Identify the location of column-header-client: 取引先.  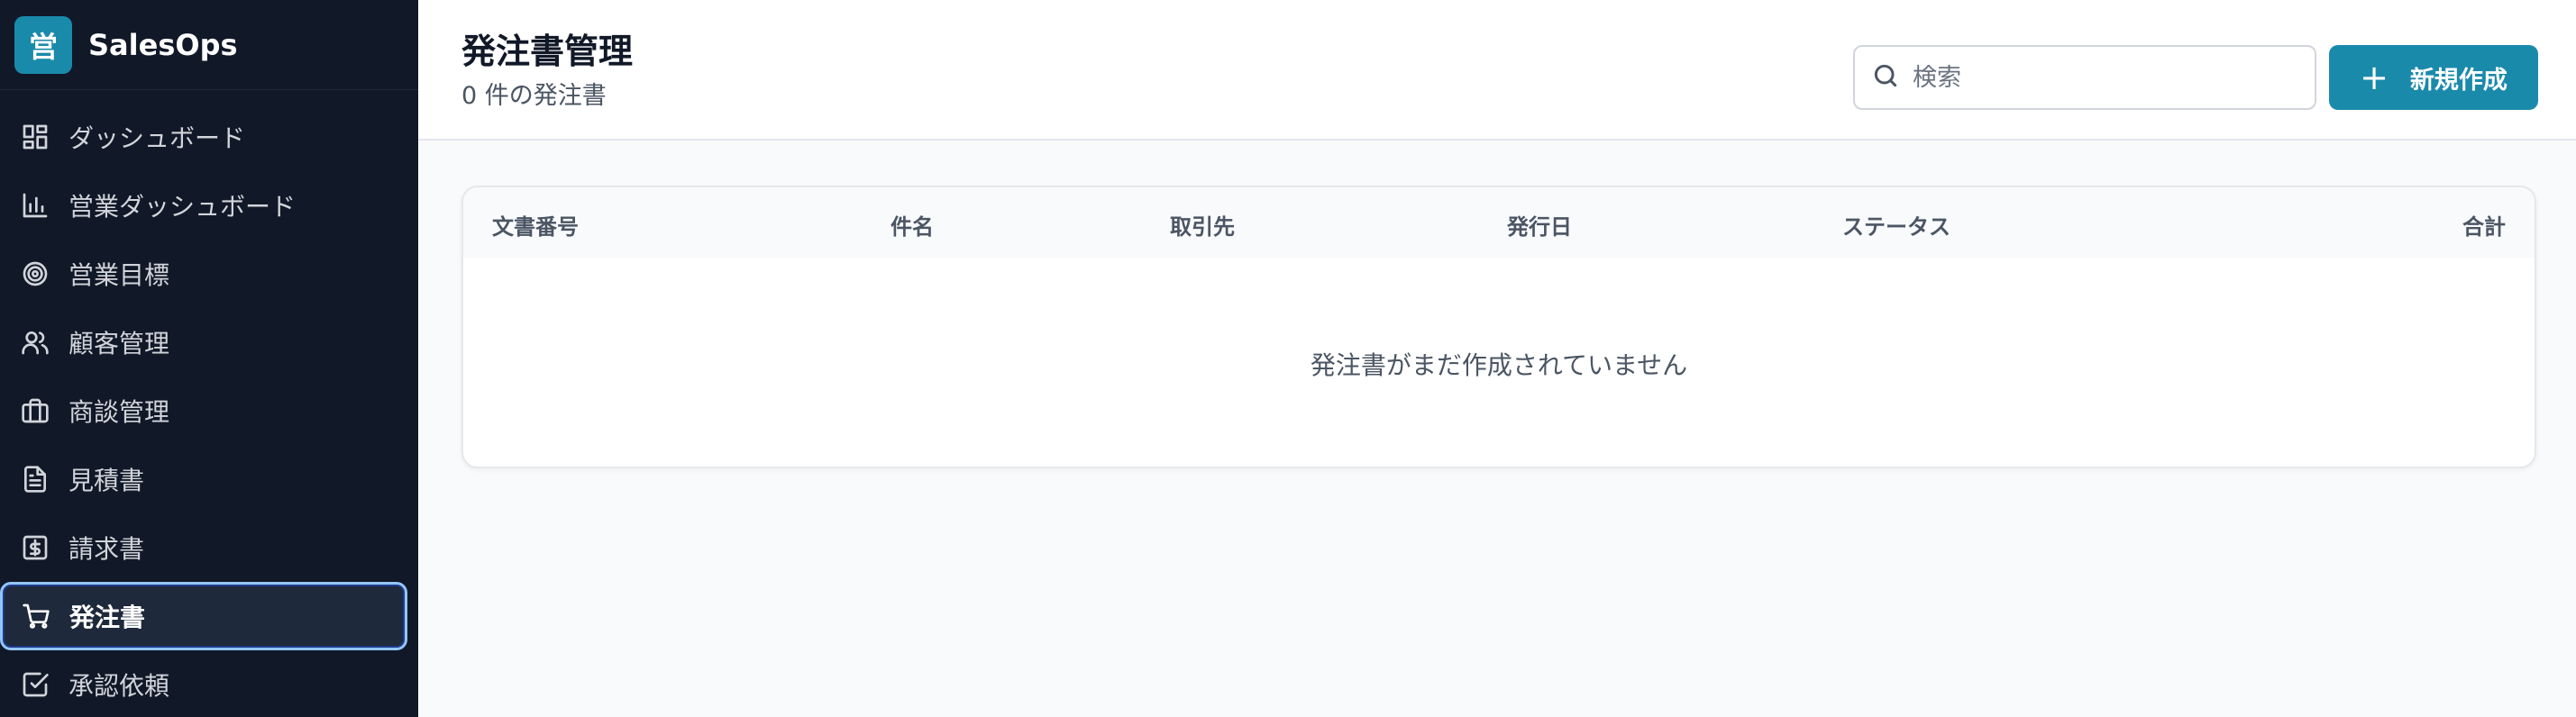
(1202, 225).